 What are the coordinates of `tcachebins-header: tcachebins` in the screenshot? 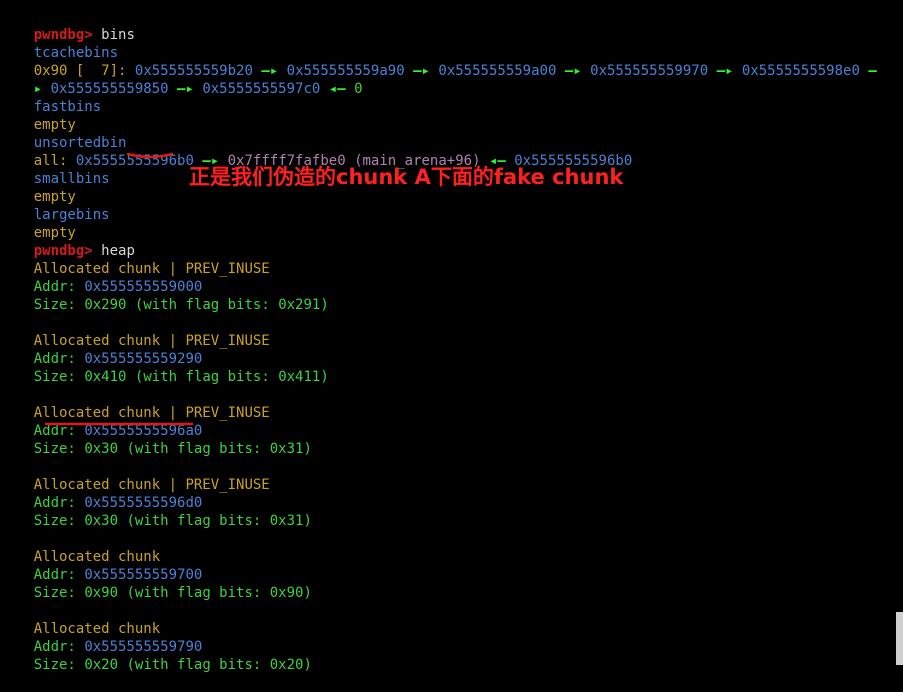 It's located at (76, 53).